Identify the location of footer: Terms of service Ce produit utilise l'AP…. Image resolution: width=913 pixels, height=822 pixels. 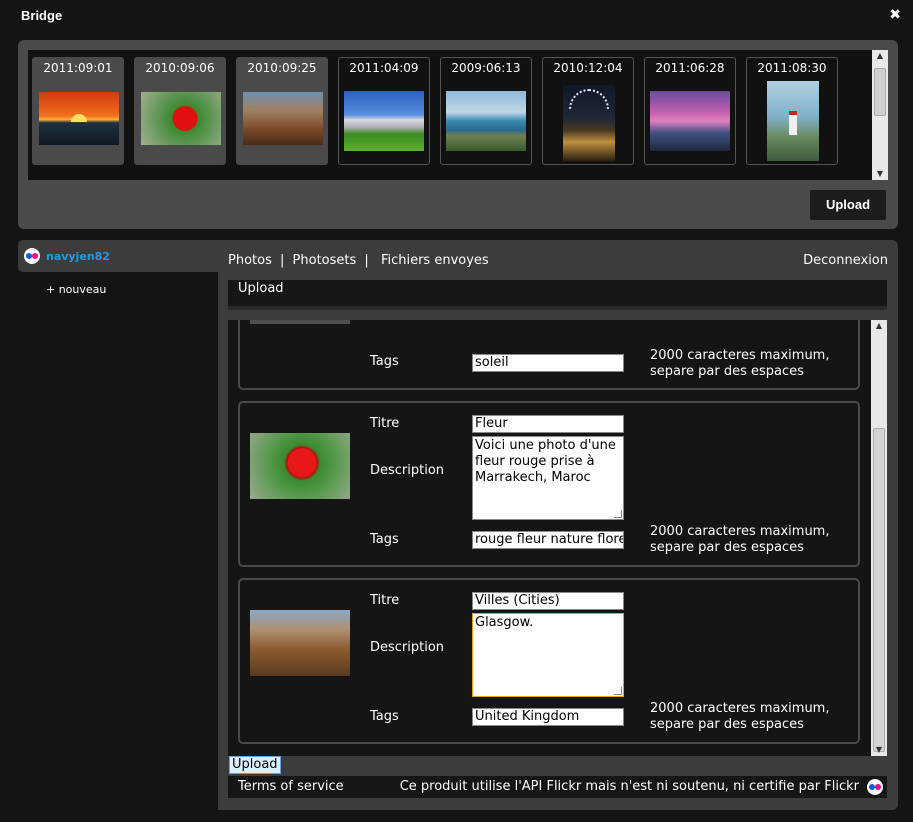
(557, 787).